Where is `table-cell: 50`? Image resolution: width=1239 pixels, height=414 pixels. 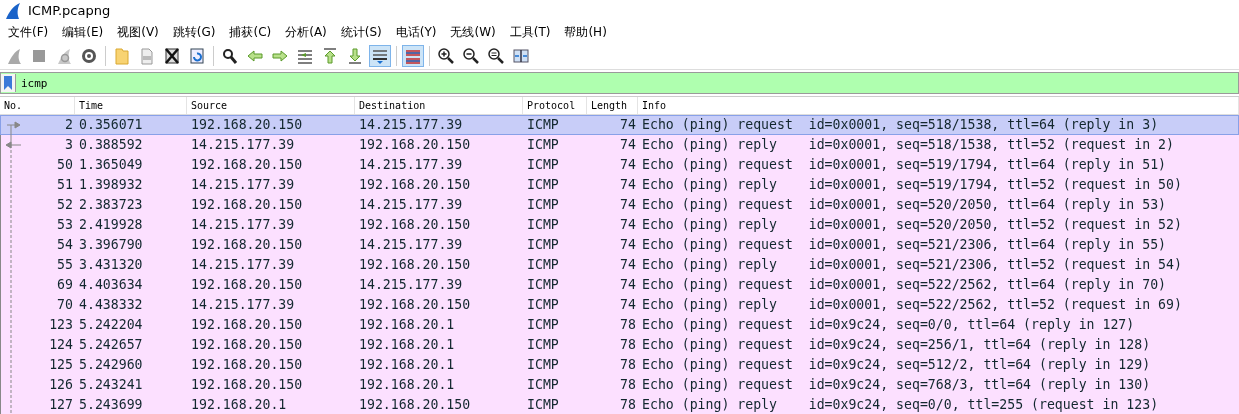
table-cell: 50 is located at coordinates (65, 164).